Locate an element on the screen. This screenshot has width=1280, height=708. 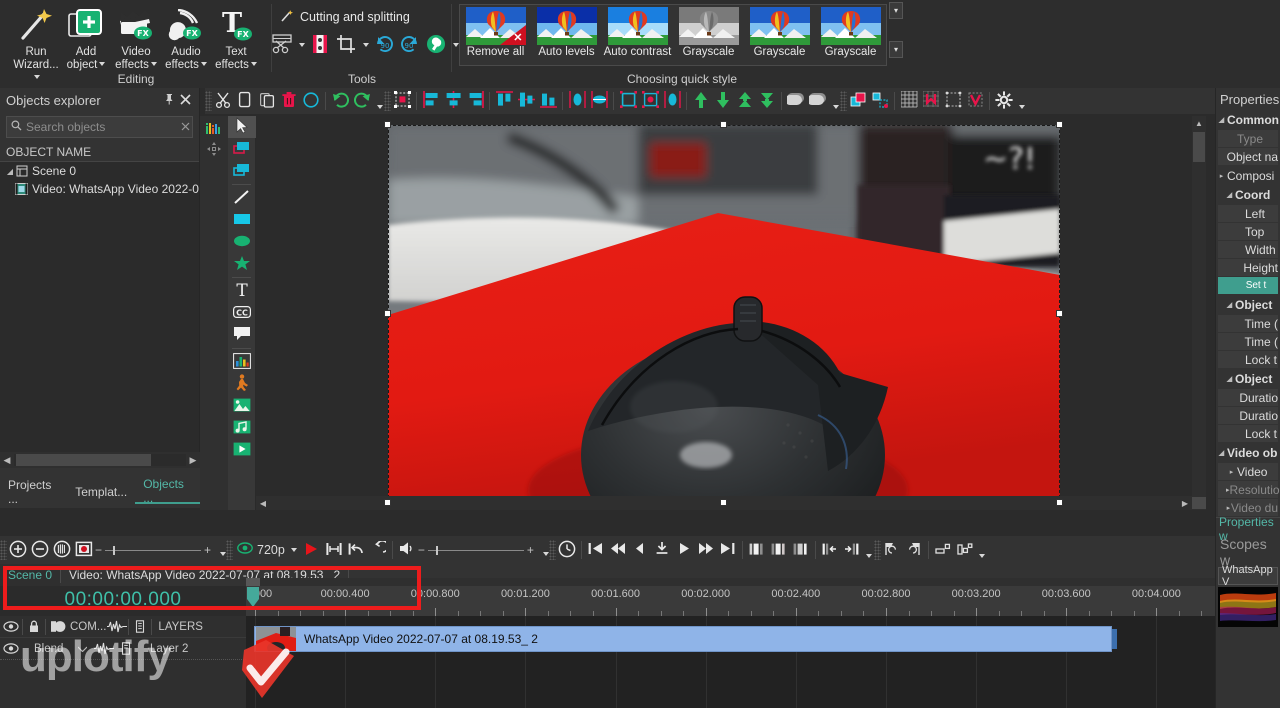
toolbar-gear is located at coordinates (1004, 101).